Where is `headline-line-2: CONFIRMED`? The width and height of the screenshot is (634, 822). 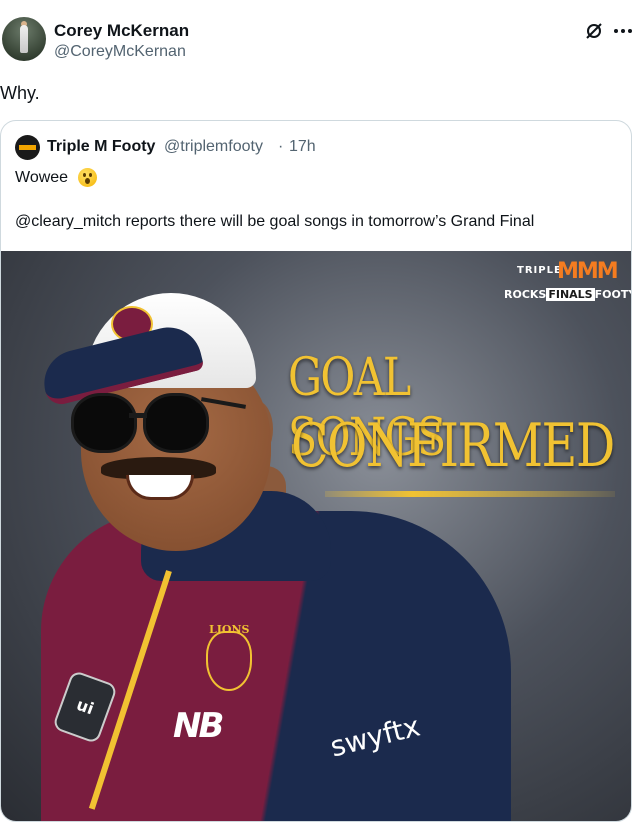 headline-line-2: CONFIRMED is located at coordinates (453, 446).